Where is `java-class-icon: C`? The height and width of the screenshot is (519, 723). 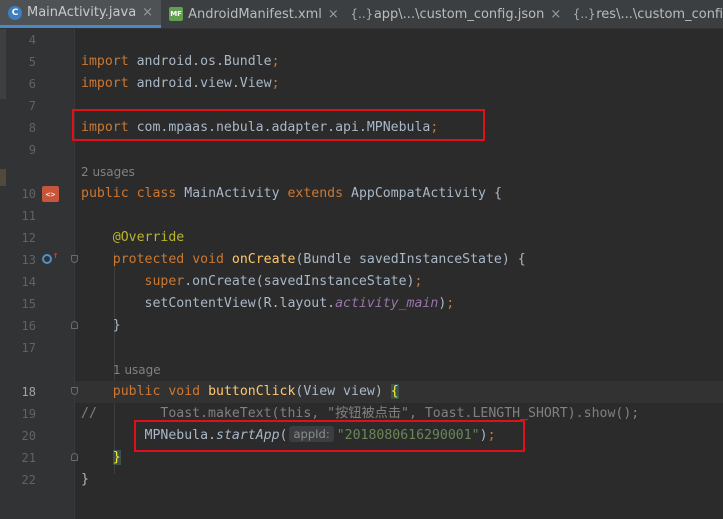 java-class-icon: C is located at coordinates (15, 12).